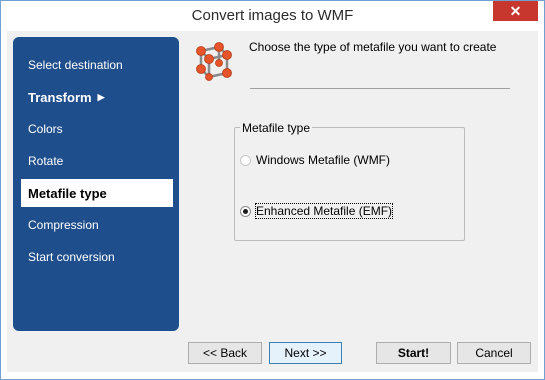  I want to click on sidebar-item-transform: Transform ▶, so click(63, 97).